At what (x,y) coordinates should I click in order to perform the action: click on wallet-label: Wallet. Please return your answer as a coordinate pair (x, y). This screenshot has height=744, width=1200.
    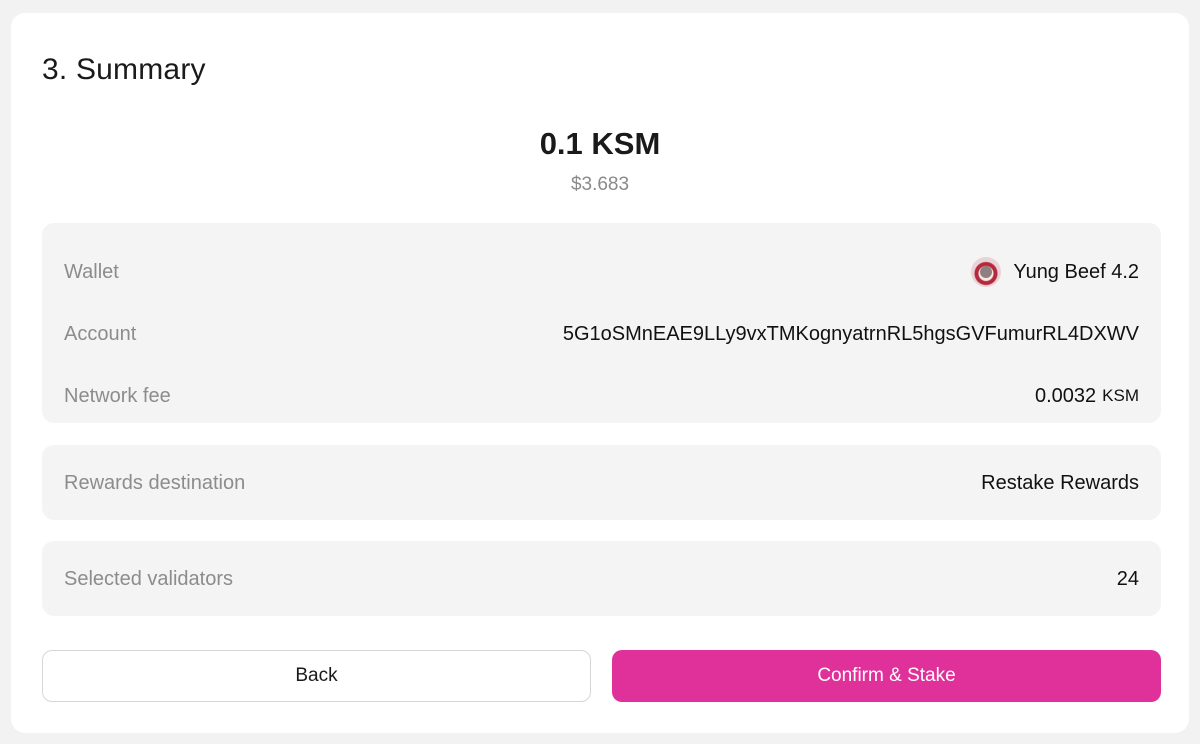
    Looking at the image, I should click on (91, 271).